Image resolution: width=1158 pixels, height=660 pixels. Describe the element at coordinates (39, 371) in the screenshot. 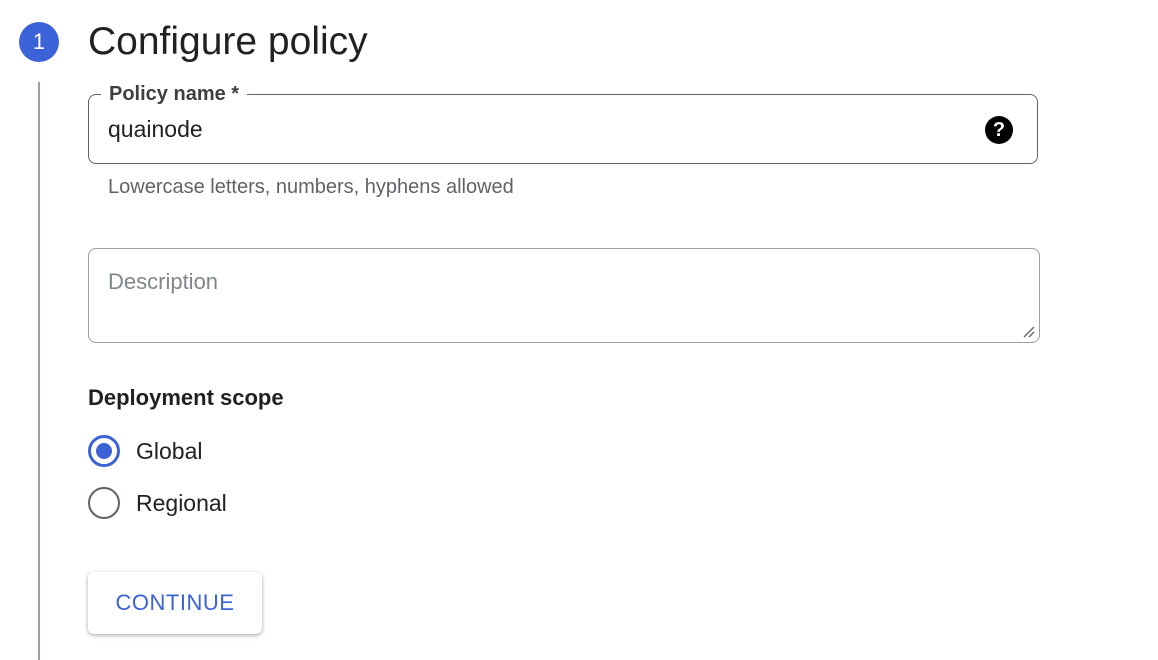

I see `step-connector-line` at that location.